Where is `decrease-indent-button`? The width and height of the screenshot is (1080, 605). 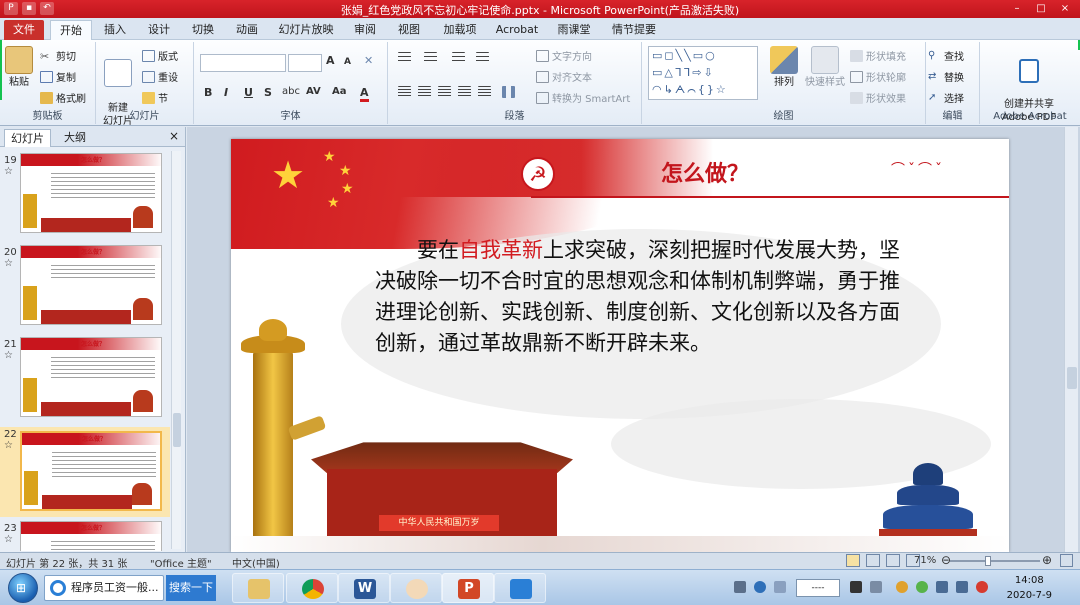 decrease-indent-button is located at coordinates (458, 58).